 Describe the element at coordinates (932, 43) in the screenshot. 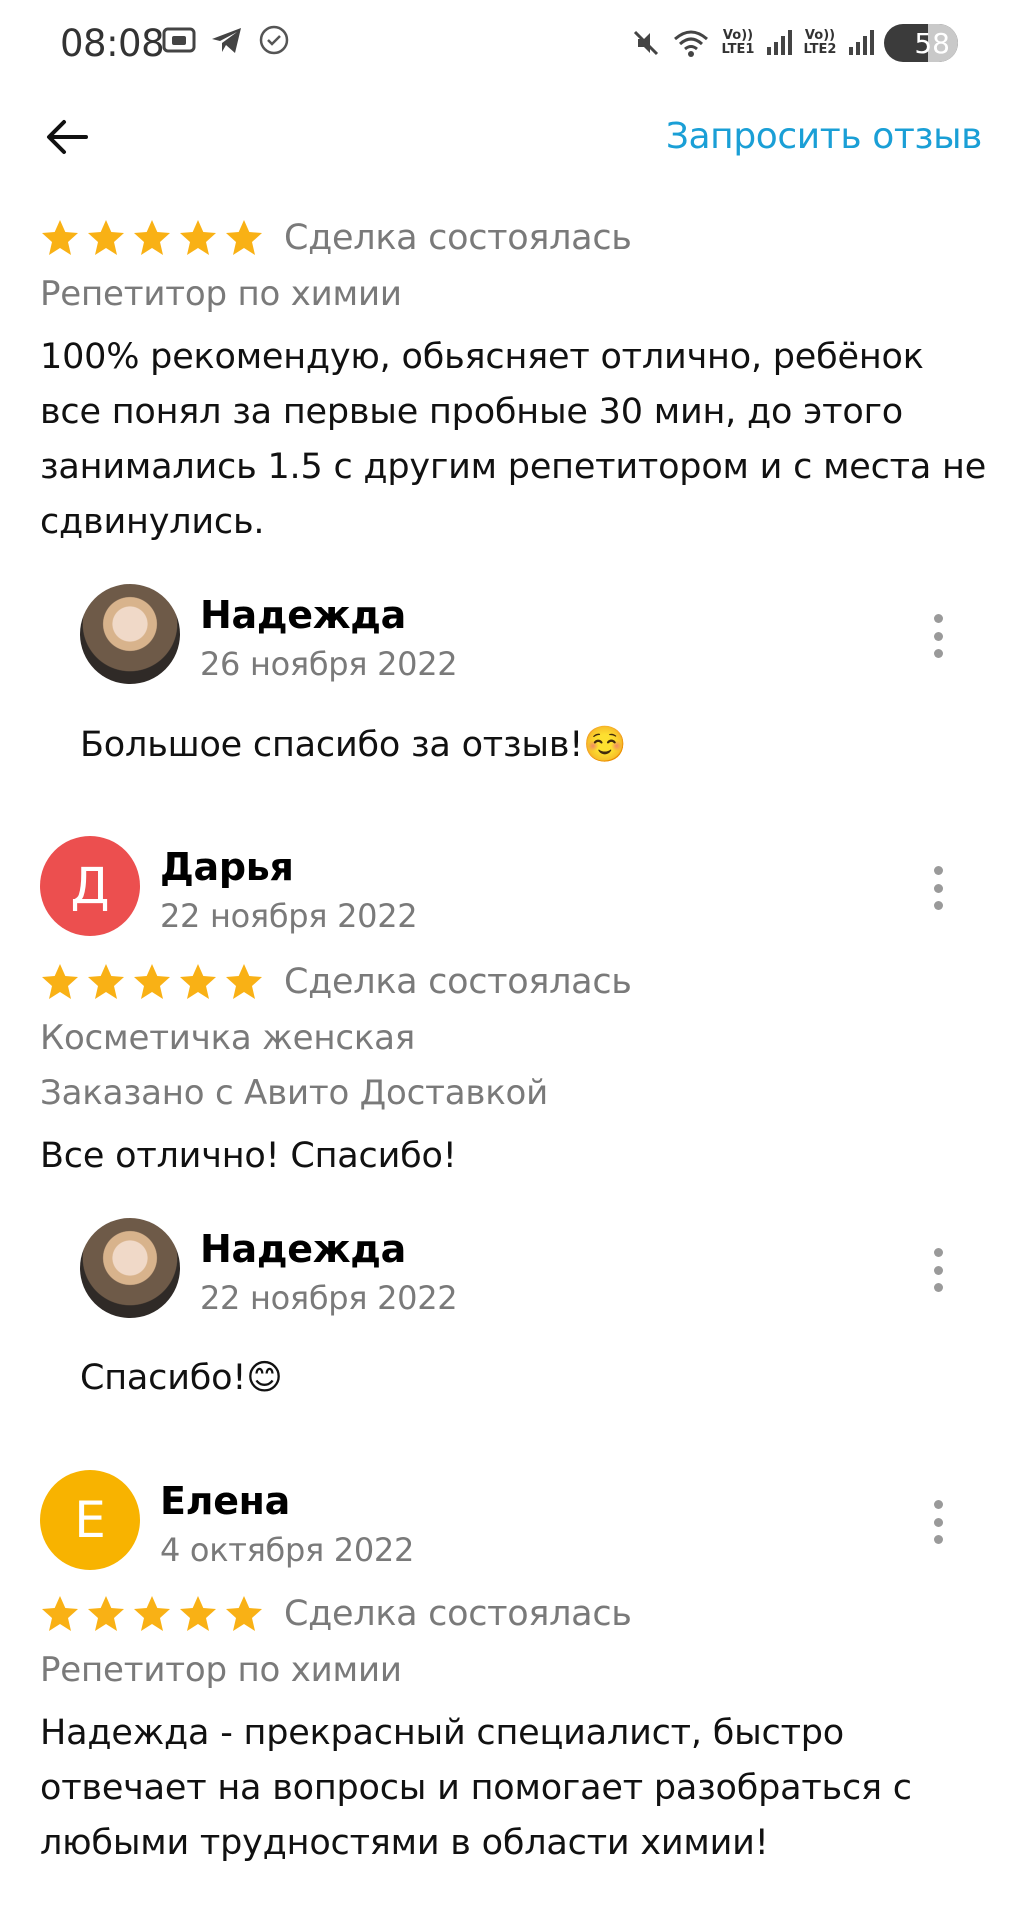

I see `battery-level-text: 58` at that location.